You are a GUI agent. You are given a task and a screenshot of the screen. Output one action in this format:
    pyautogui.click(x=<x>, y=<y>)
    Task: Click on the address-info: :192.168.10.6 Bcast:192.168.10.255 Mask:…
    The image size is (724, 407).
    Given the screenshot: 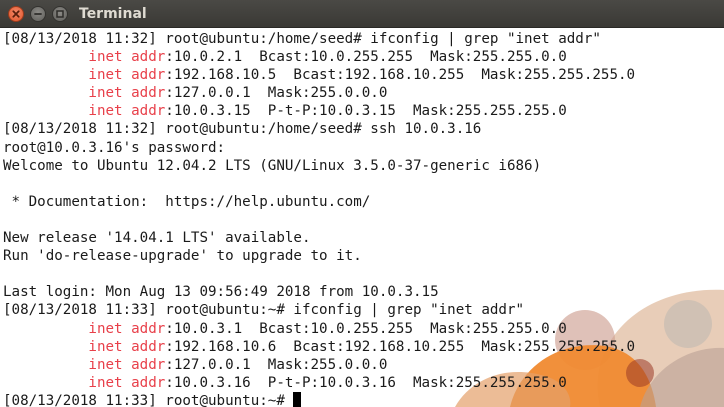 What is the action you would take?
    pyautogui.click(x=400, y=346)
    